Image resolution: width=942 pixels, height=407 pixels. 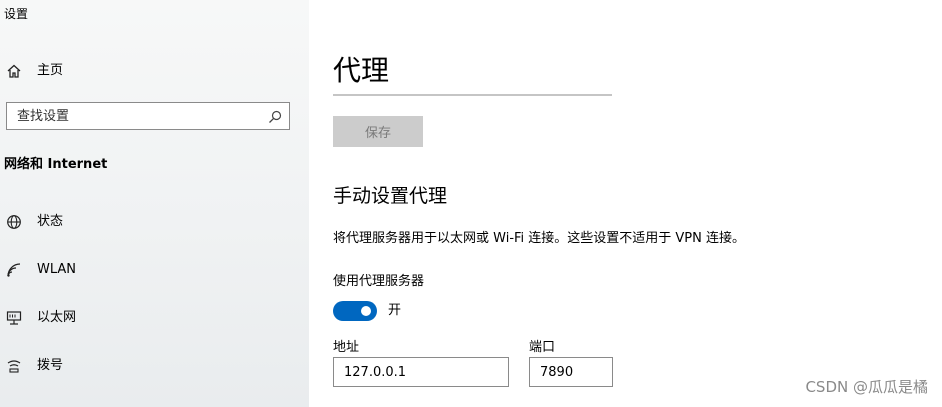 What do you see at coordinates (154, 366) in the screenshot?
I see `sidebar-item-dialup: 拨号` at bounding box center [154, 366].